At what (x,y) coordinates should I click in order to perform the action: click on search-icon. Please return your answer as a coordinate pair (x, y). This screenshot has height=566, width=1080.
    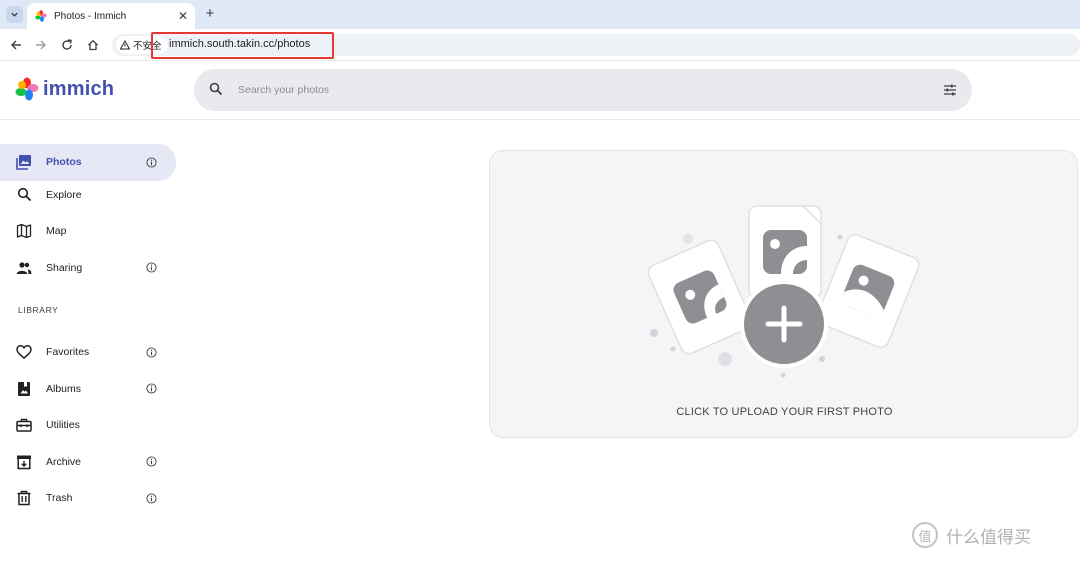
    Looking at the image, I should click on (216, 89).